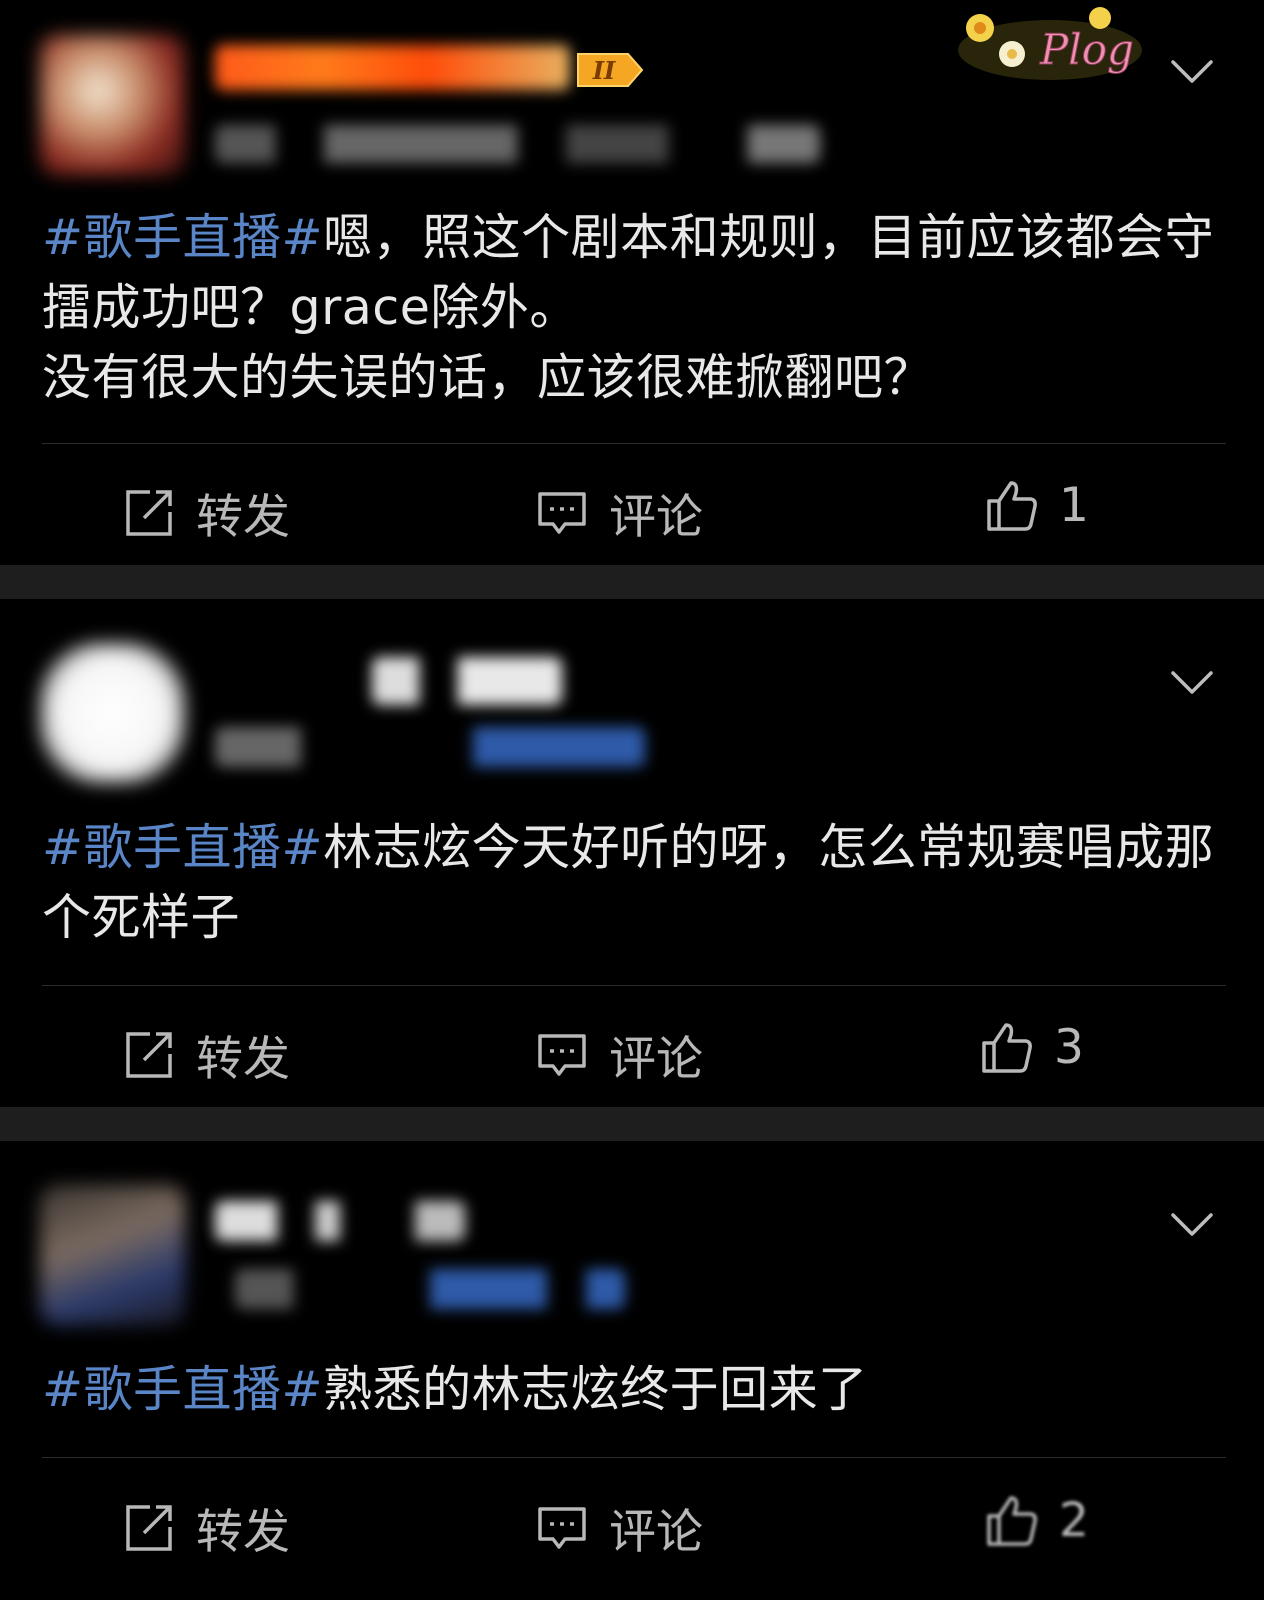  Describe the element at coordinates (634, 883) in the screenshot. I see `post-body: #歌手直播#林志炫今天好听的呀，怎么常规赛唱成那个死样子` at that location.